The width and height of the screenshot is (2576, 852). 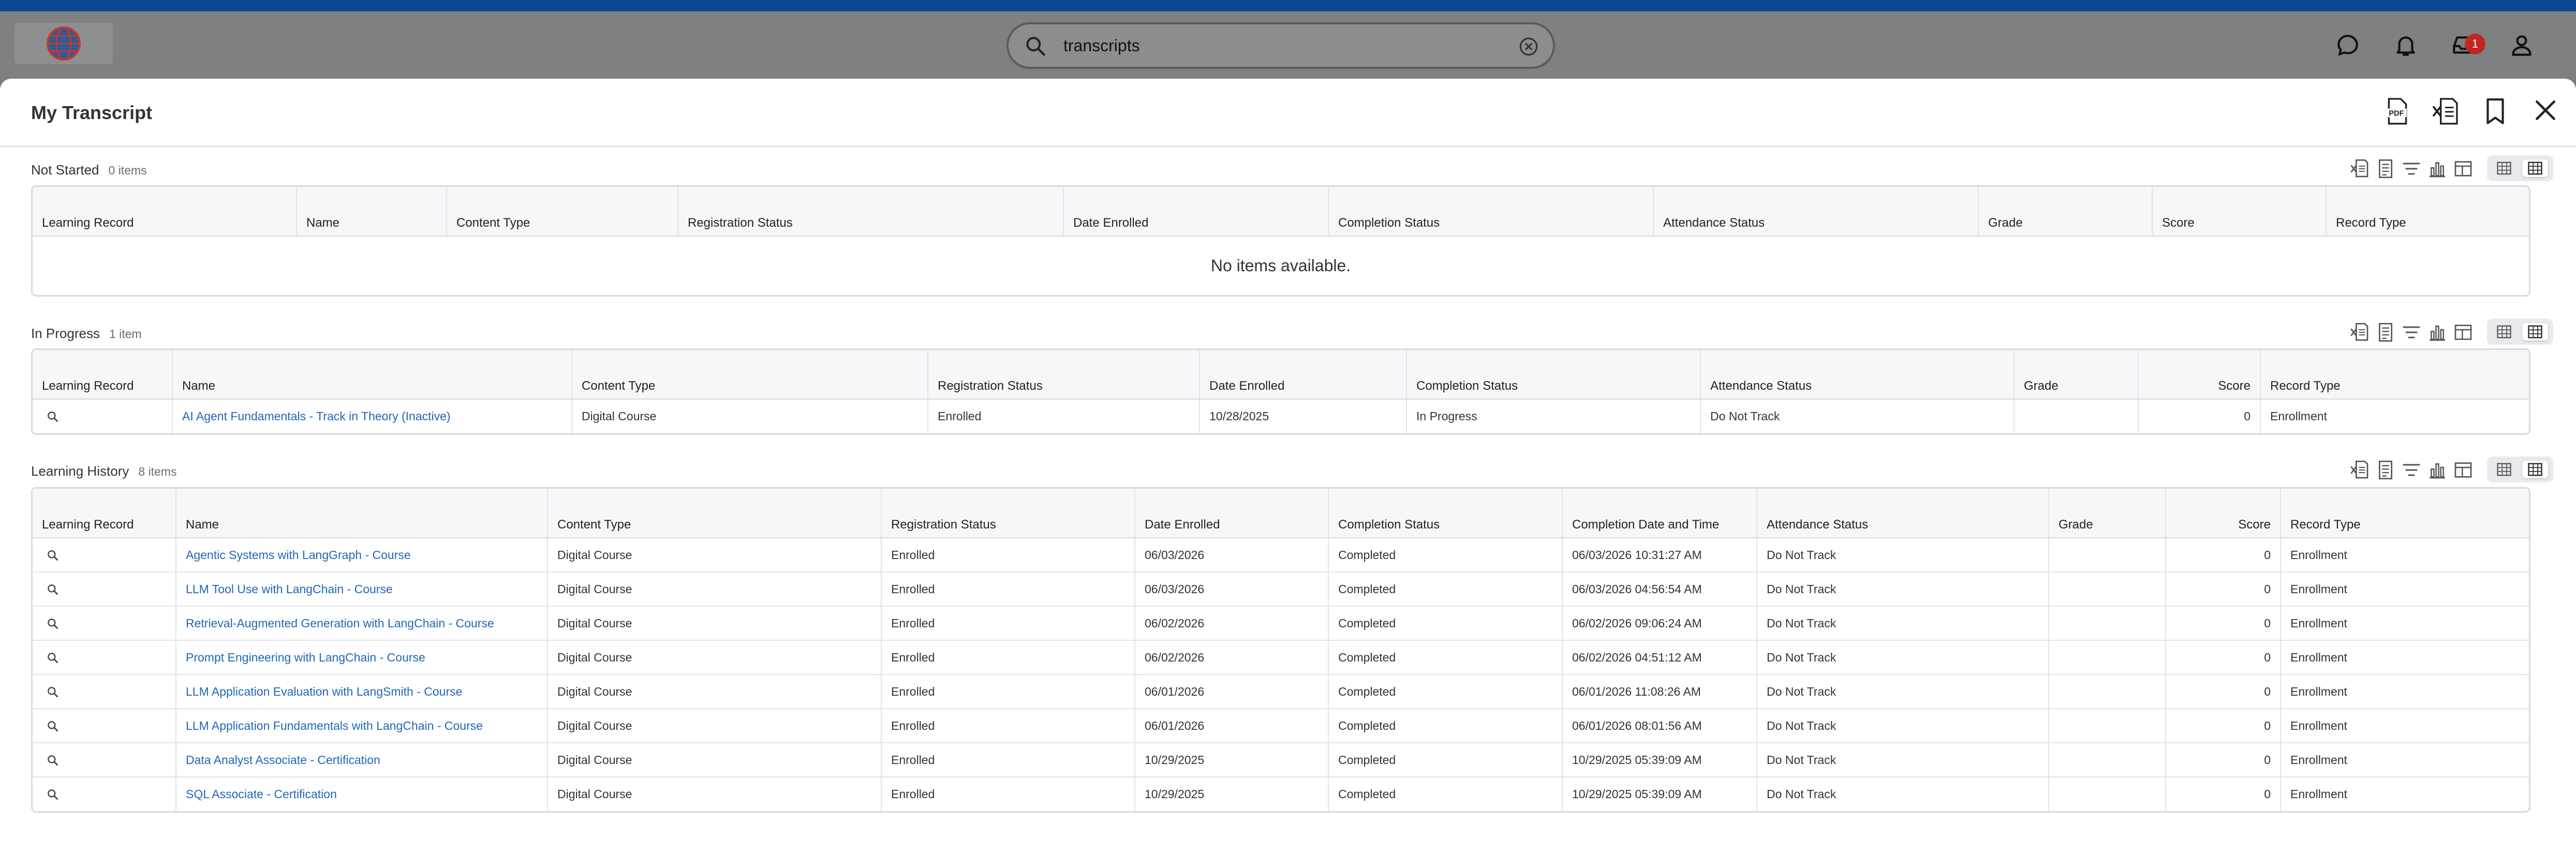 I want to click on learning-record-cell, so click(x=104, y=555).